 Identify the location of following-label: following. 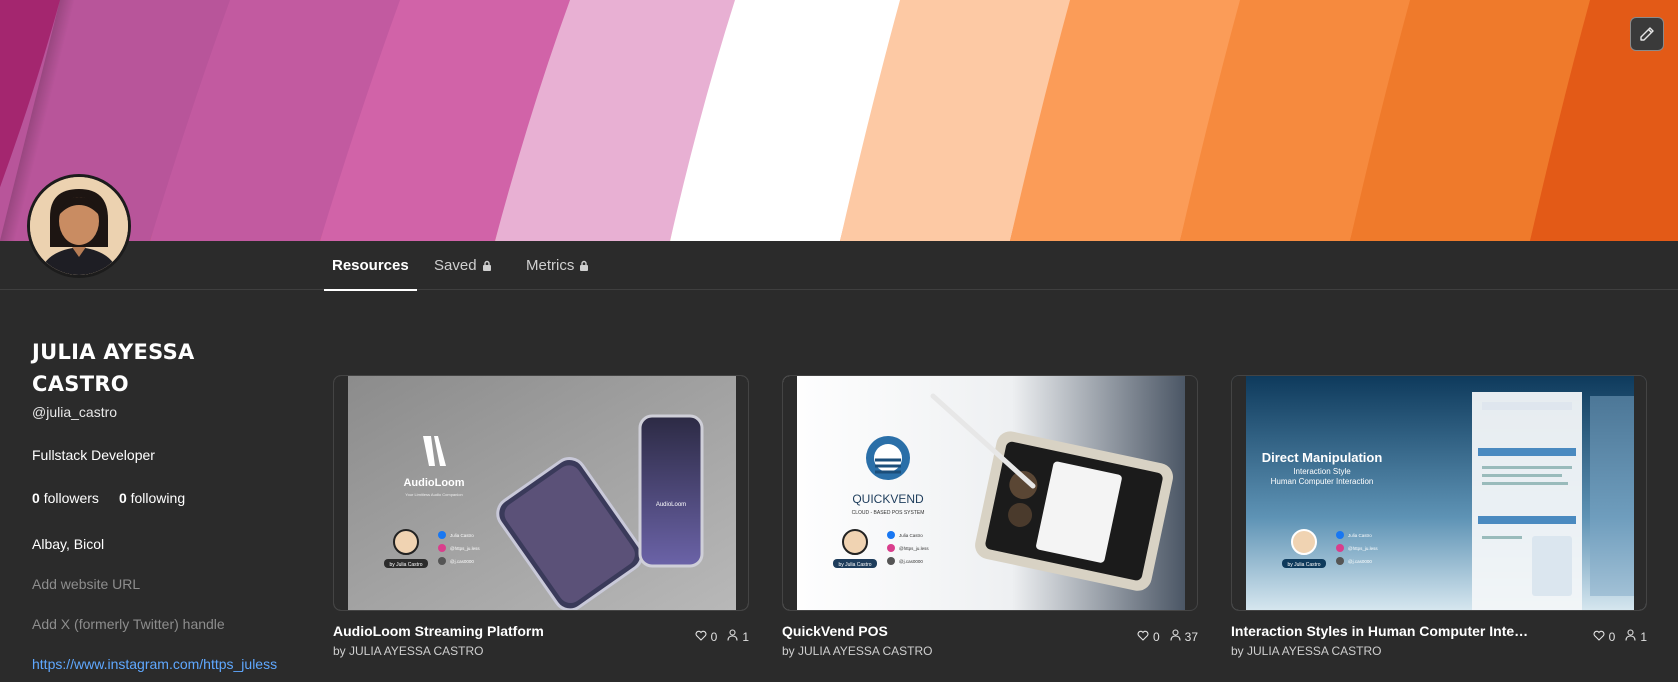
(158, 498).